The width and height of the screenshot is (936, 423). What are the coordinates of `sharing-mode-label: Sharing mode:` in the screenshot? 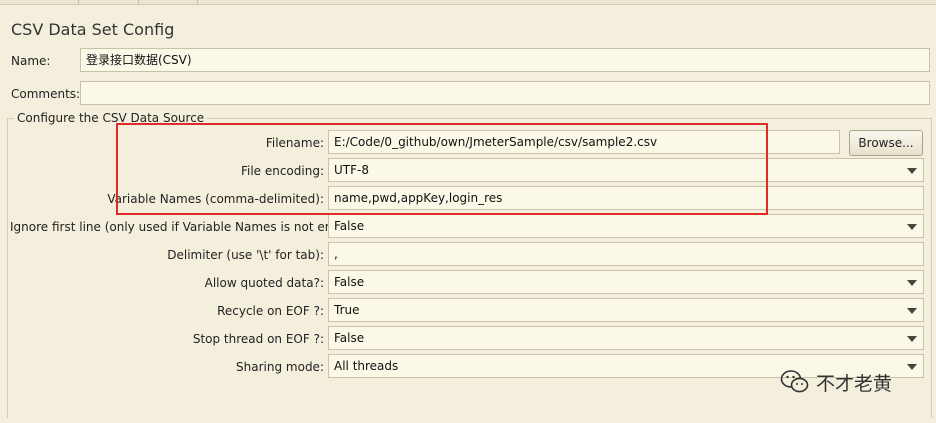 It's located at (280, 367).